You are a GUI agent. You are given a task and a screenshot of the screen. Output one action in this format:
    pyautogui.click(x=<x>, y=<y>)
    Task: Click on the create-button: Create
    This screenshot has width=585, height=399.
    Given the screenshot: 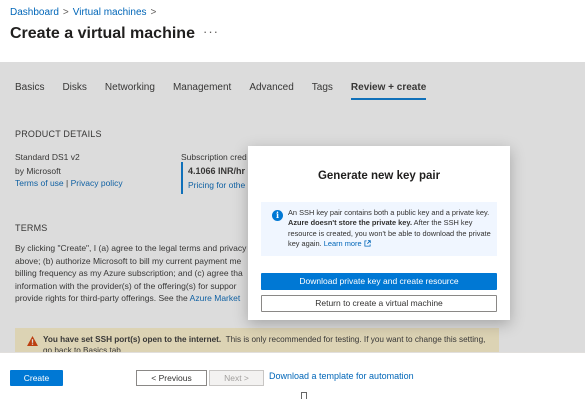 What is the action you would take?
    pyautogui.click(x=36, y=378)
    